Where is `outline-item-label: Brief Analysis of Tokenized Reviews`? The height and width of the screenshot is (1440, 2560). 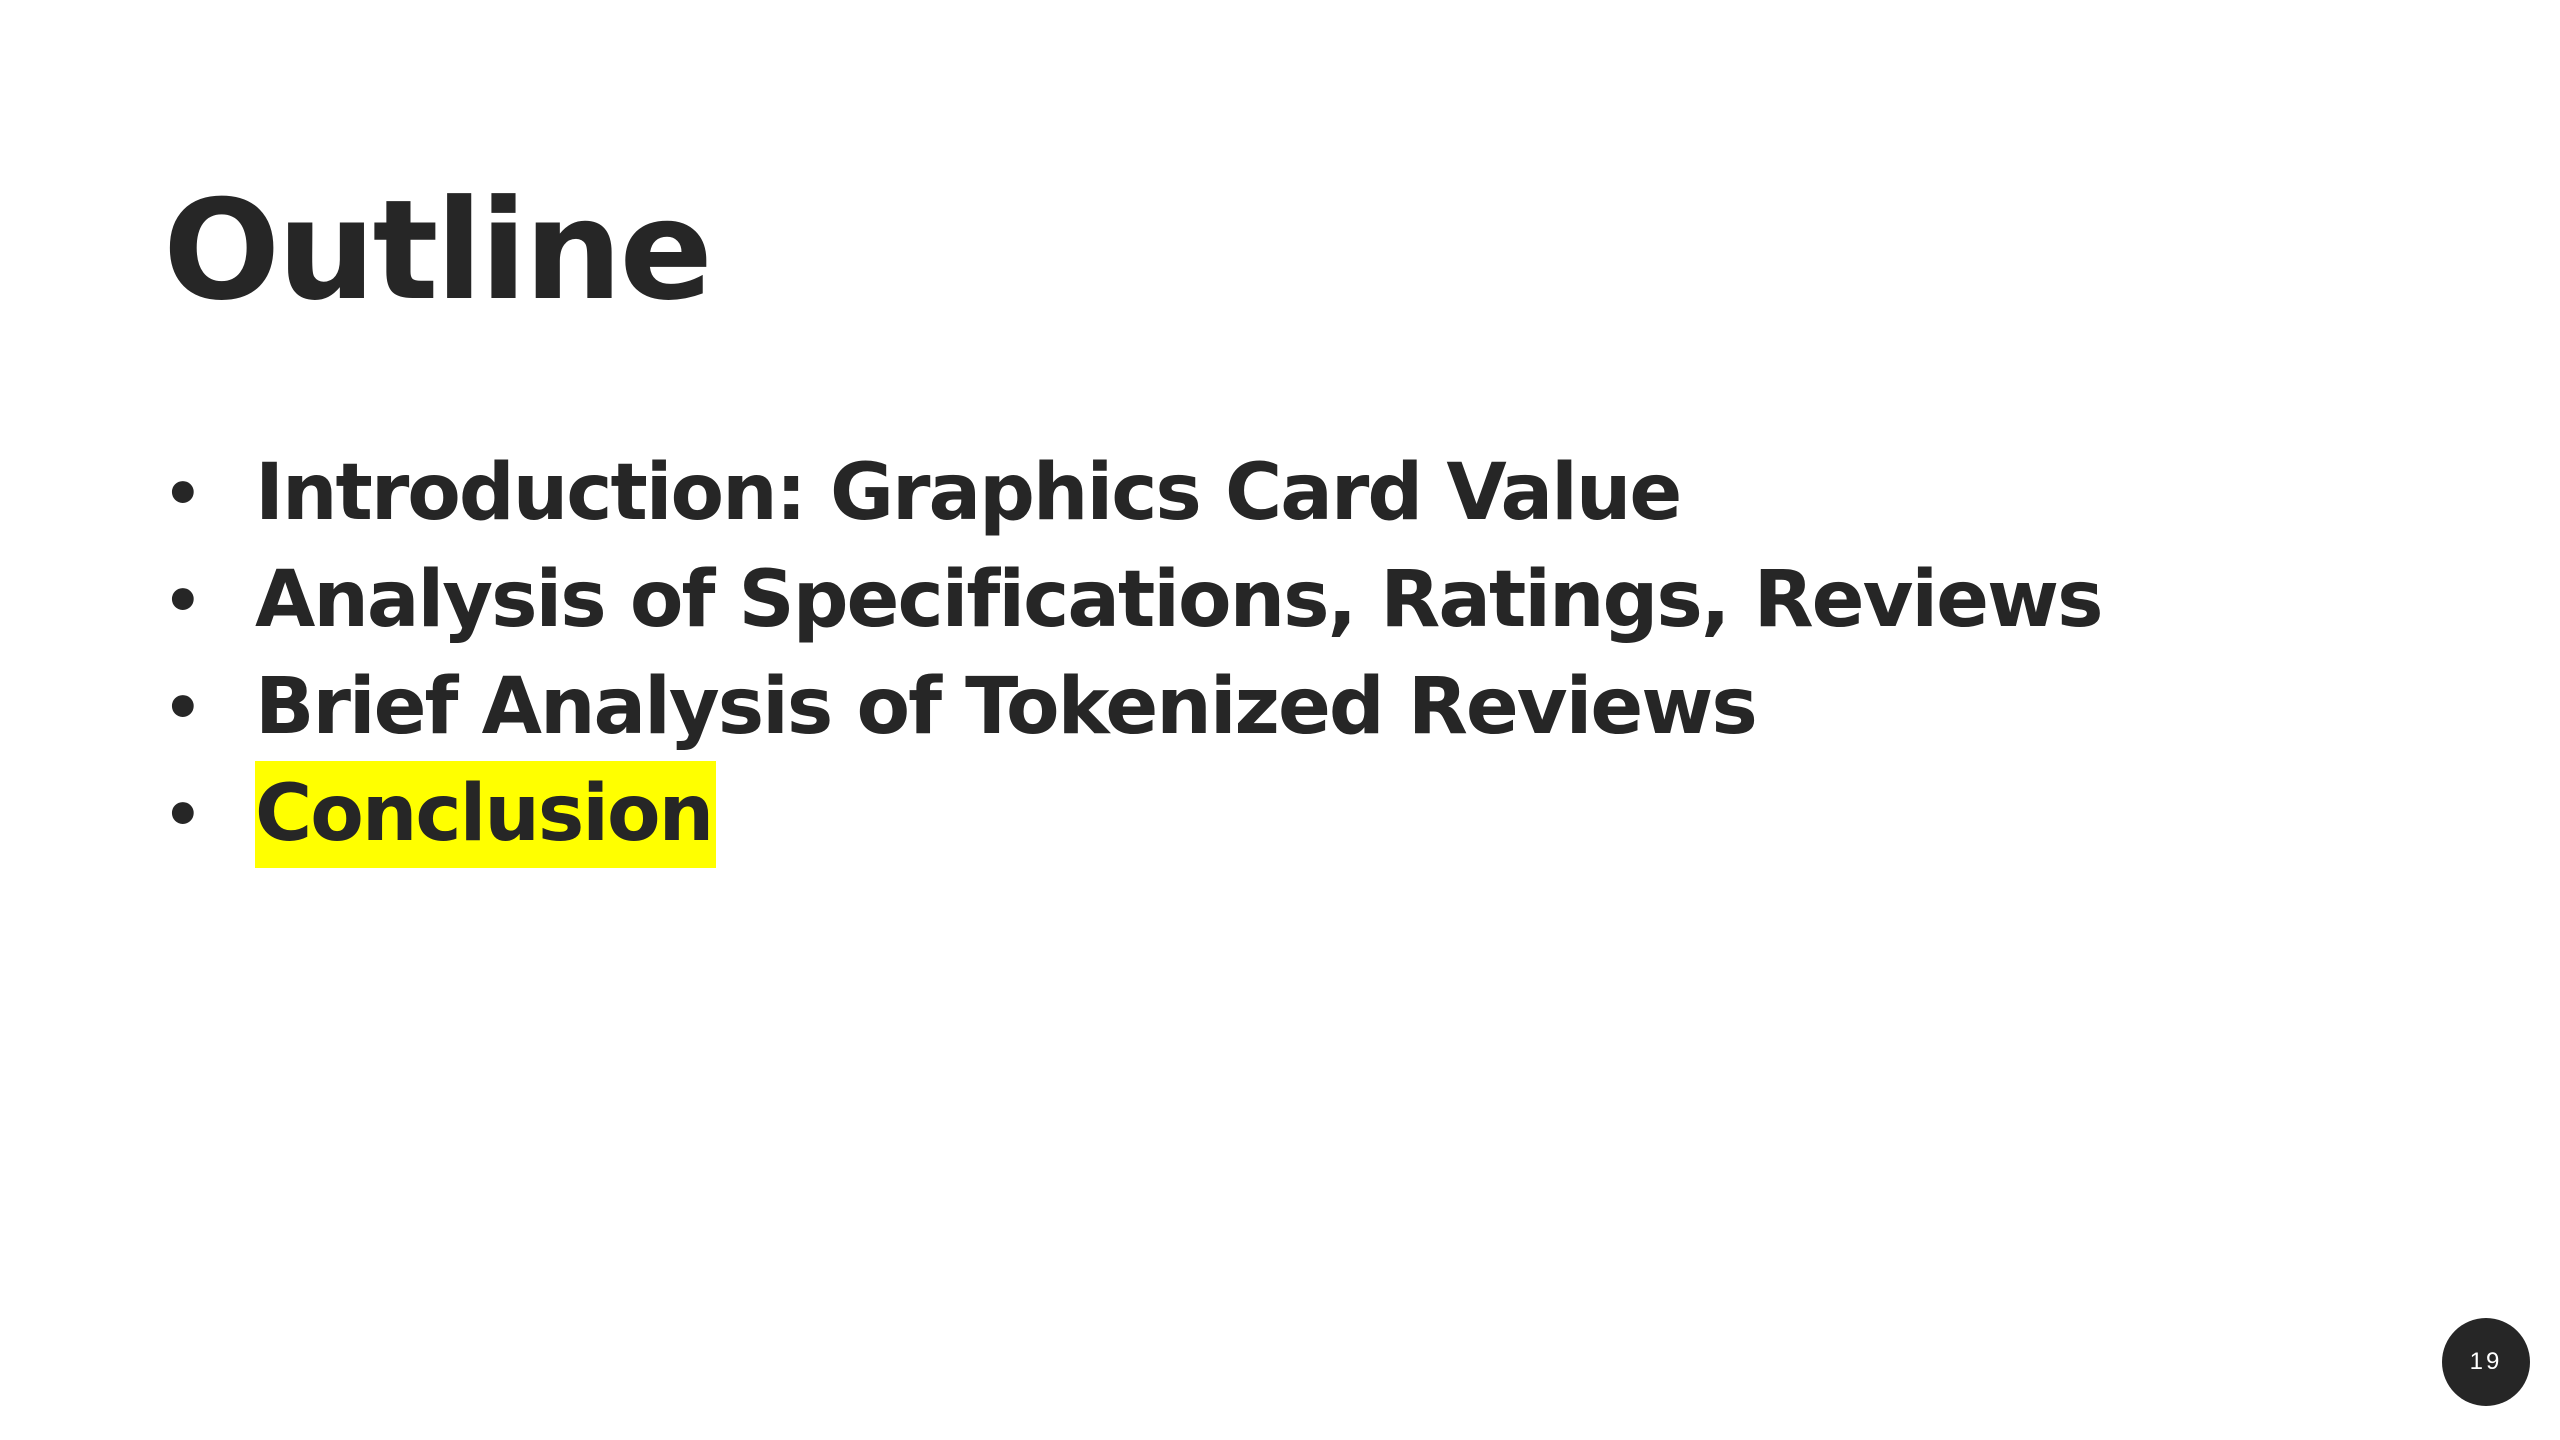 outline-item-label: Brief Analysis of Tokenized Reviews is located at coordinates (1006, 707).